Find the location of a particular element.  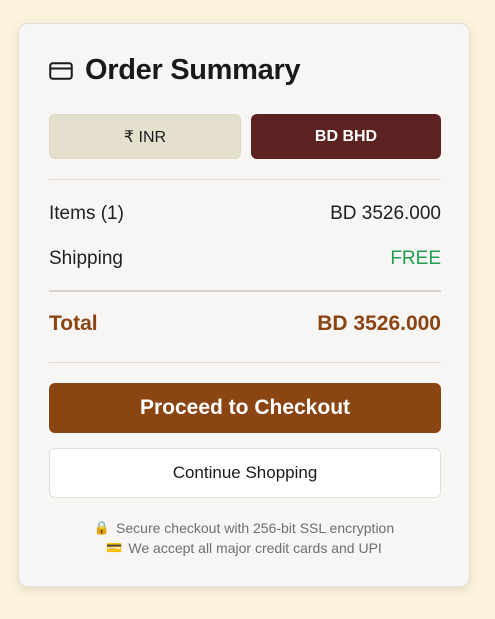

total-value: BD 3526.000 is located at coordinates (379, 323).